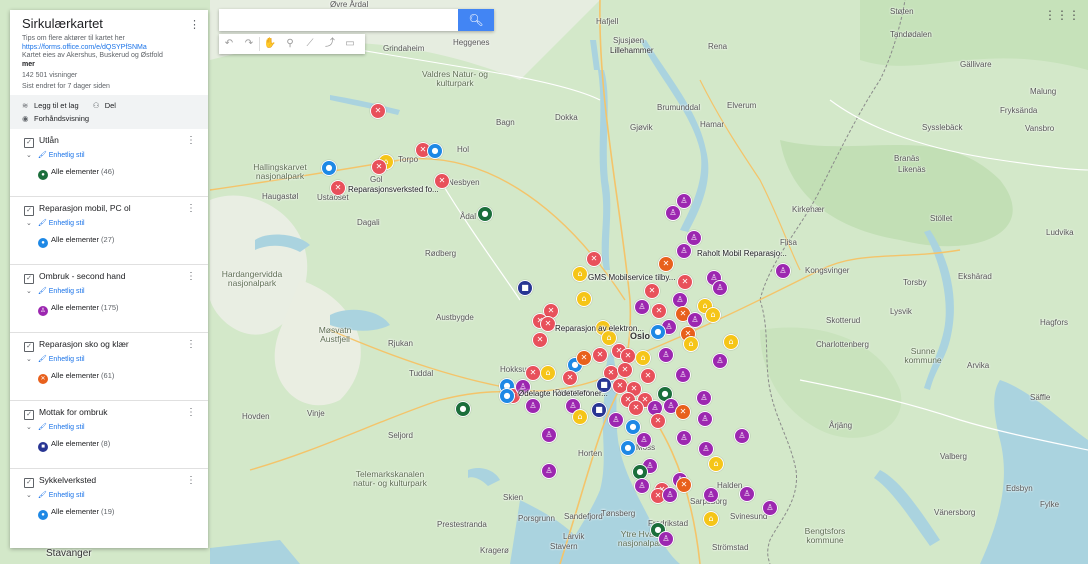  What do you see at coordinates (229, 44) in the screenshot?
I see `undo-icon: ↶` at bounding box center [229, 44].